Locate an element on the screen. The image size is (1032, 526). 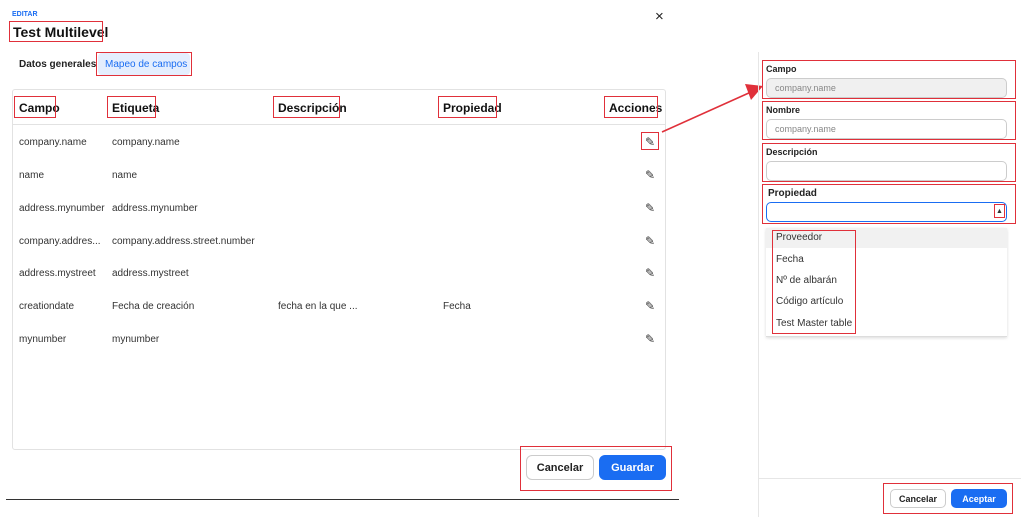
cell-etiqueta: name is located at coordinates (125, 175).